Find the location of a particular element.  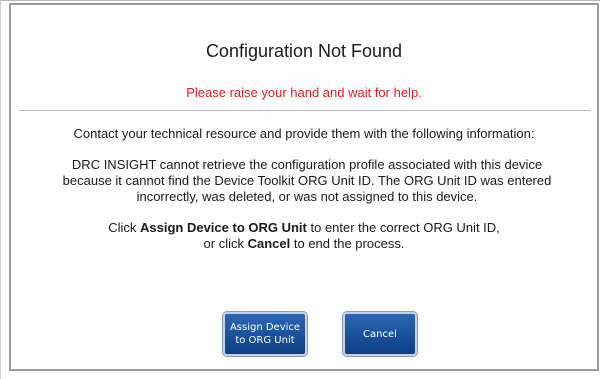

assign-device-button-label: Assign Device to ORG Unit is located at coordinates (265, 334).